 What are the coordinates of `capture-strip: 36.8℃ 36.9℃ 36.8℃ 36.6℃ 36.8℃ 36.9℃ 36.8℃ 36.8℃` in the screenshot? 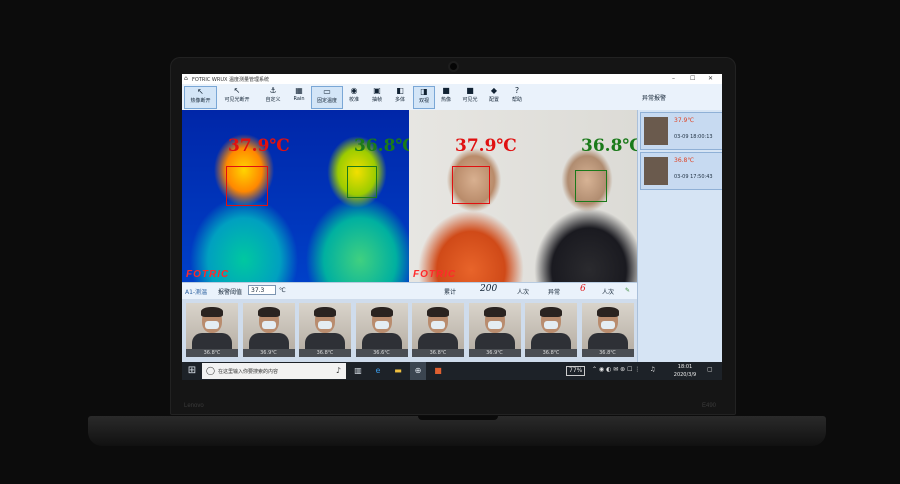 It's located at (409, 330).